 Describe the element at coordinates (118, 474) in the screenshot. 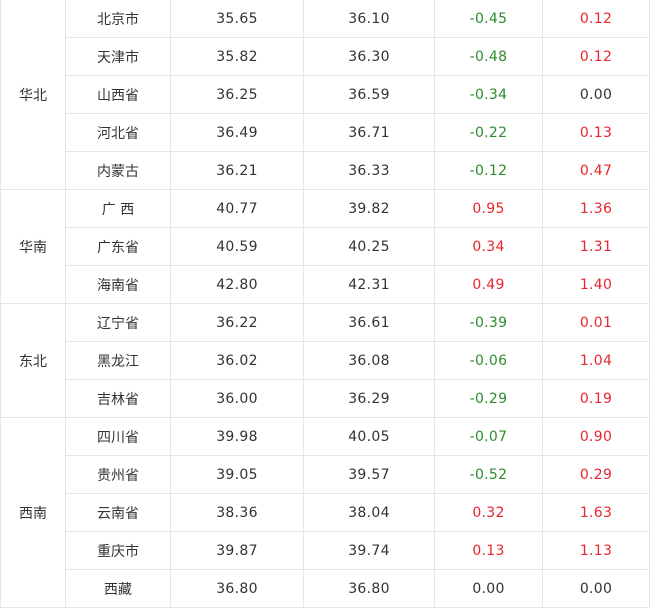

I see `province-cell: 贵州省` at that location.